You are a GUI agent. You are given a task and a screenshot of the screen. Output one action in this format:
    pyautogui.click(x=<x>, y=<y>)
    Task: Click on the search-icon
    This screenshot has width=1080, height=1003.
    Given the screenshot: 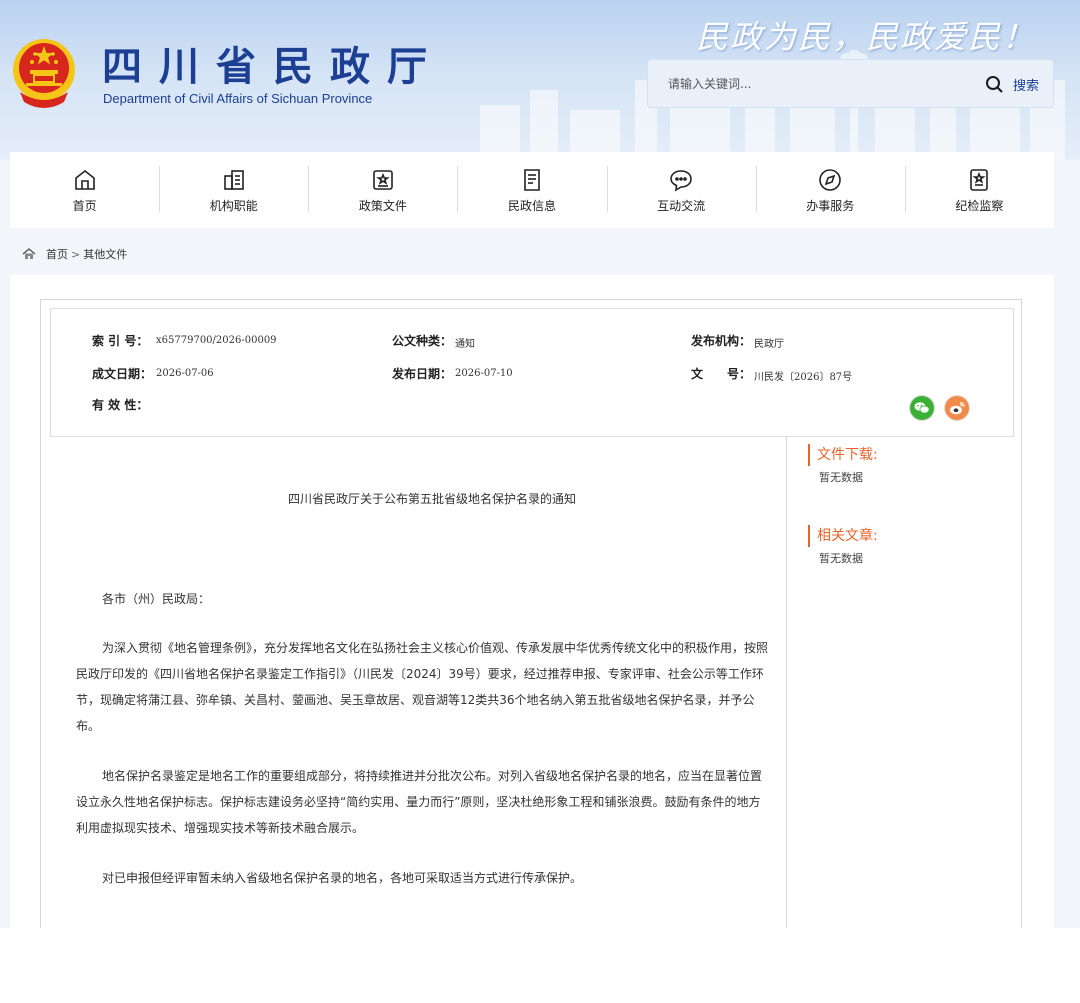 What is the action you would take?
    pyautogui.click(x=994, y=84)
    